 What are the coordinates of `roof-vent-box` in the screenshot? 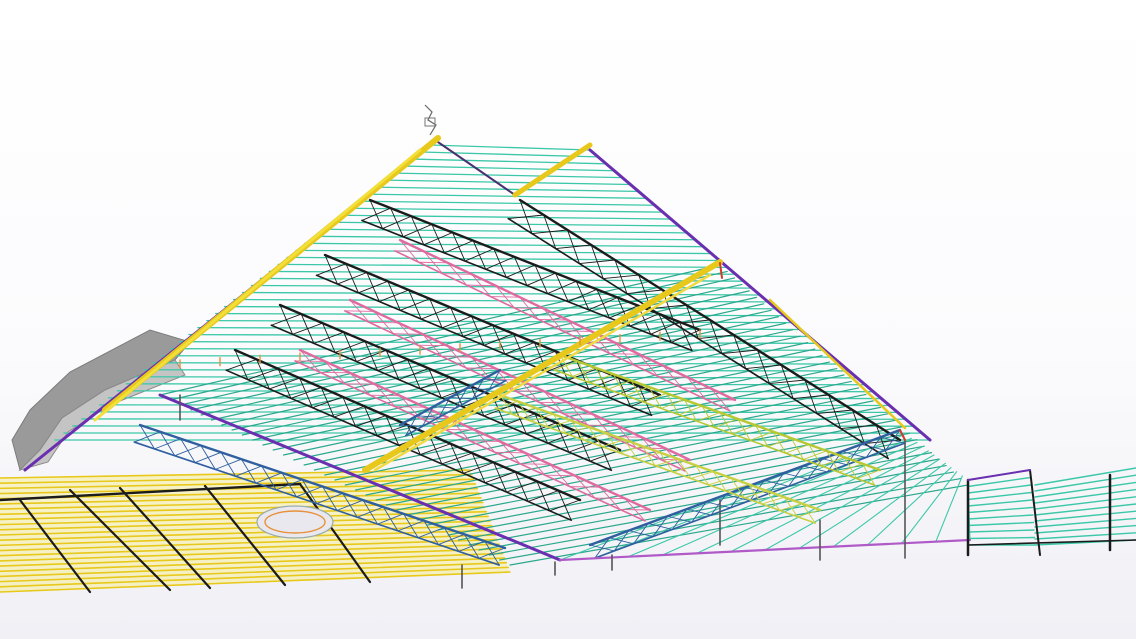 It's located at (430, 122).